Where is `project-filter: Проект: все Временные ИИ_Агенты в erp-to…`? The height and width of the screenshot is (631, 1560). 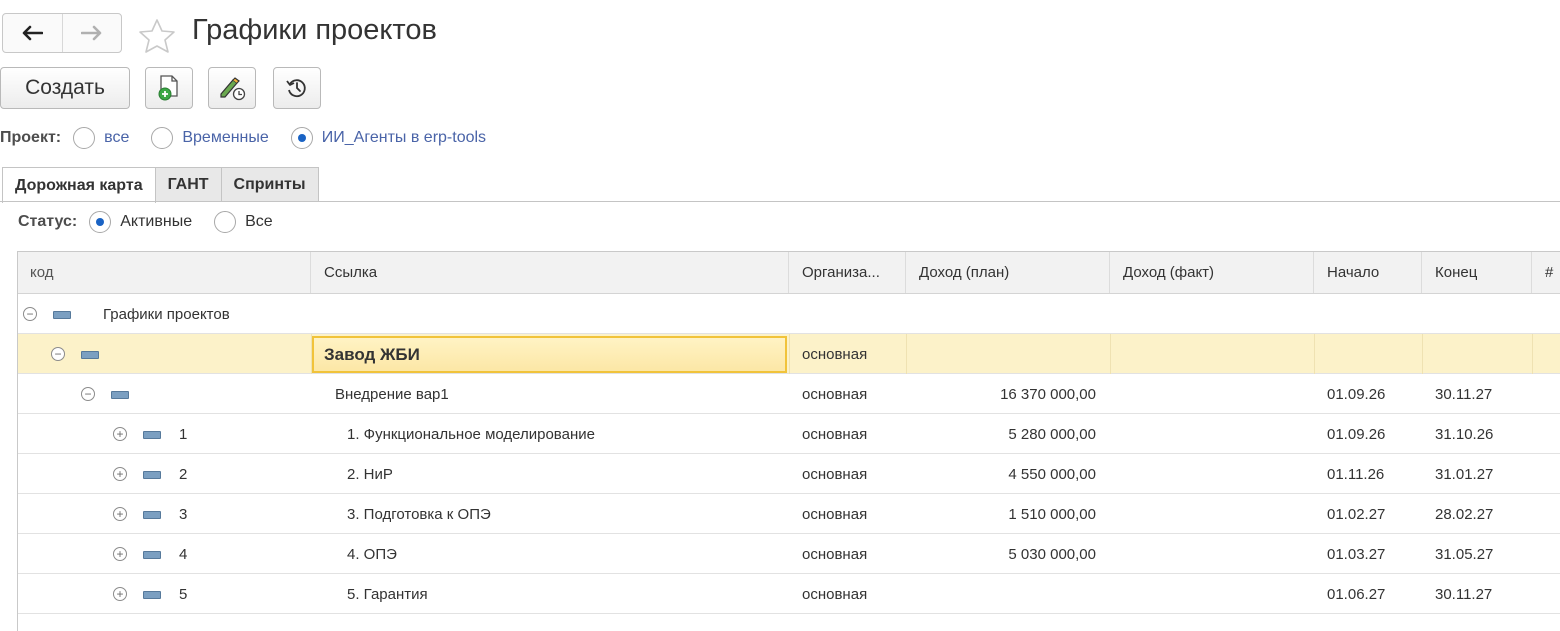 project-filter: Проект: все Временные ИИ_Агенты в erp-to… is located at coordinates (254, 138).